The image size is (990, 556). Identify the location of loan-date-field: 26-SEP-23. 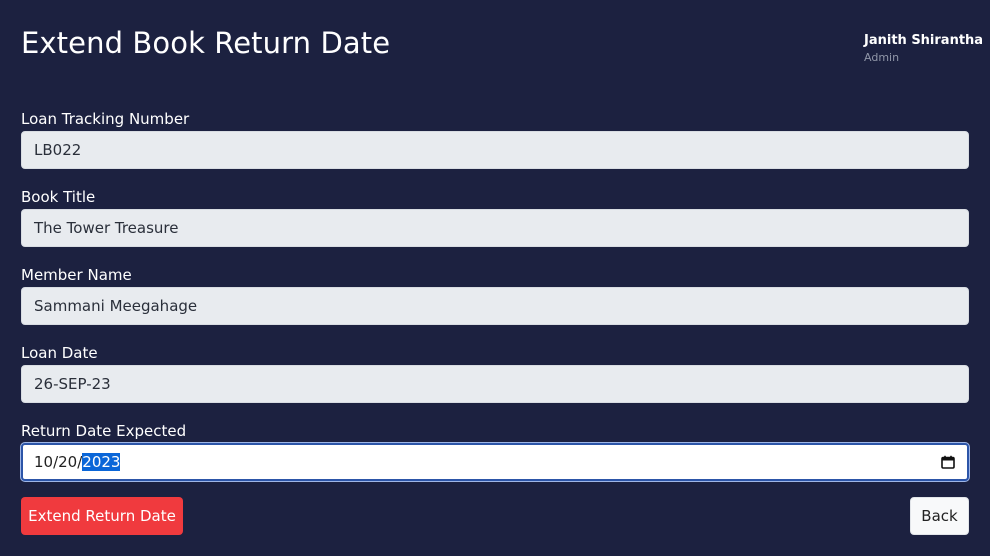
(495, 384).